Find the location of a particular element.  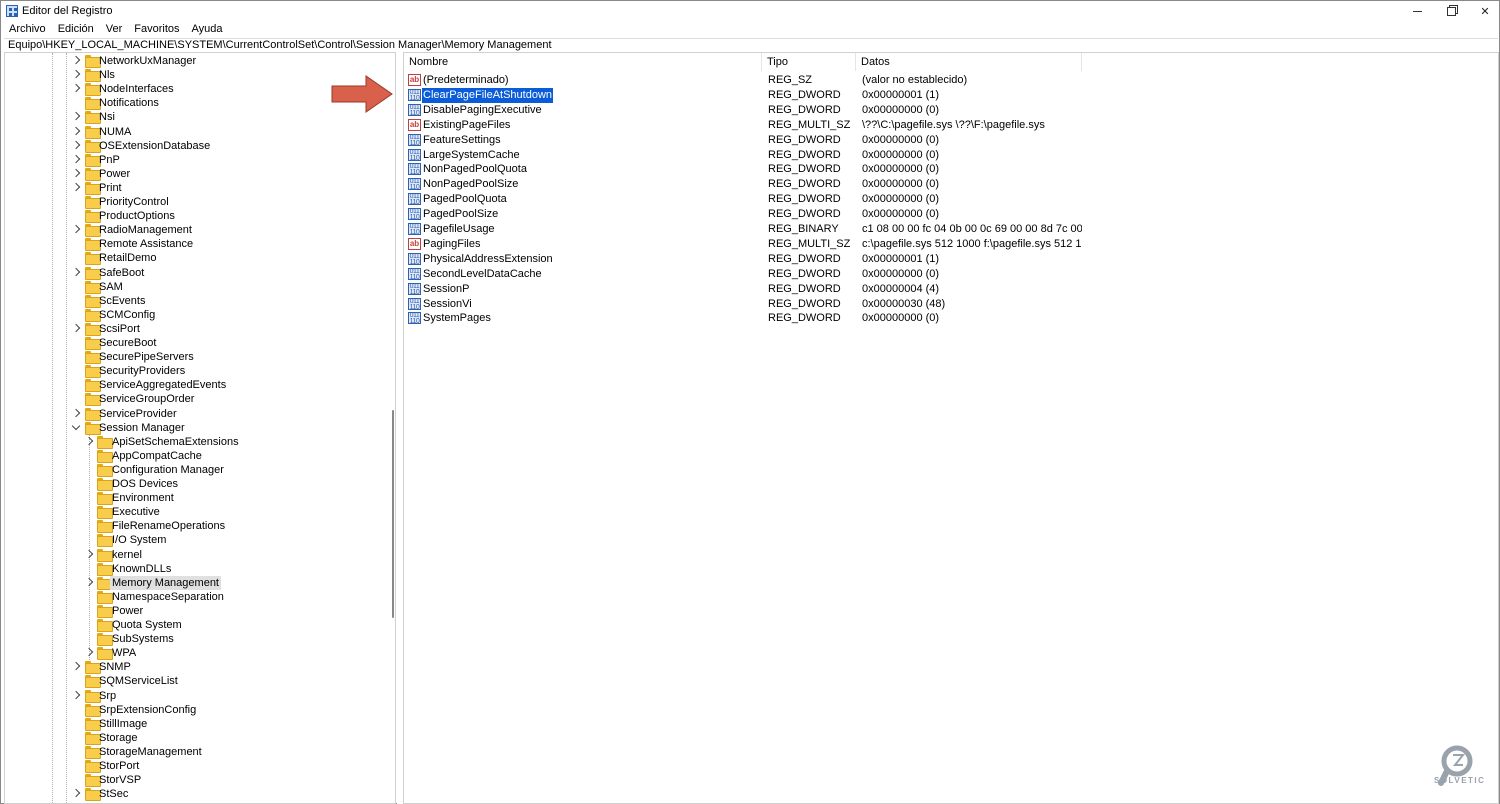

menu-edicion: Edición is located at coordinates (76, 29).